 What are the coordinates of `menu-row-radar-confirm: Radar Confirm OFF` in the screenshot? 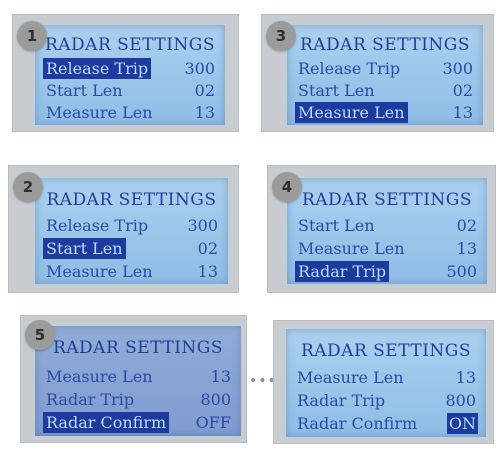 It's located at (138, 422).